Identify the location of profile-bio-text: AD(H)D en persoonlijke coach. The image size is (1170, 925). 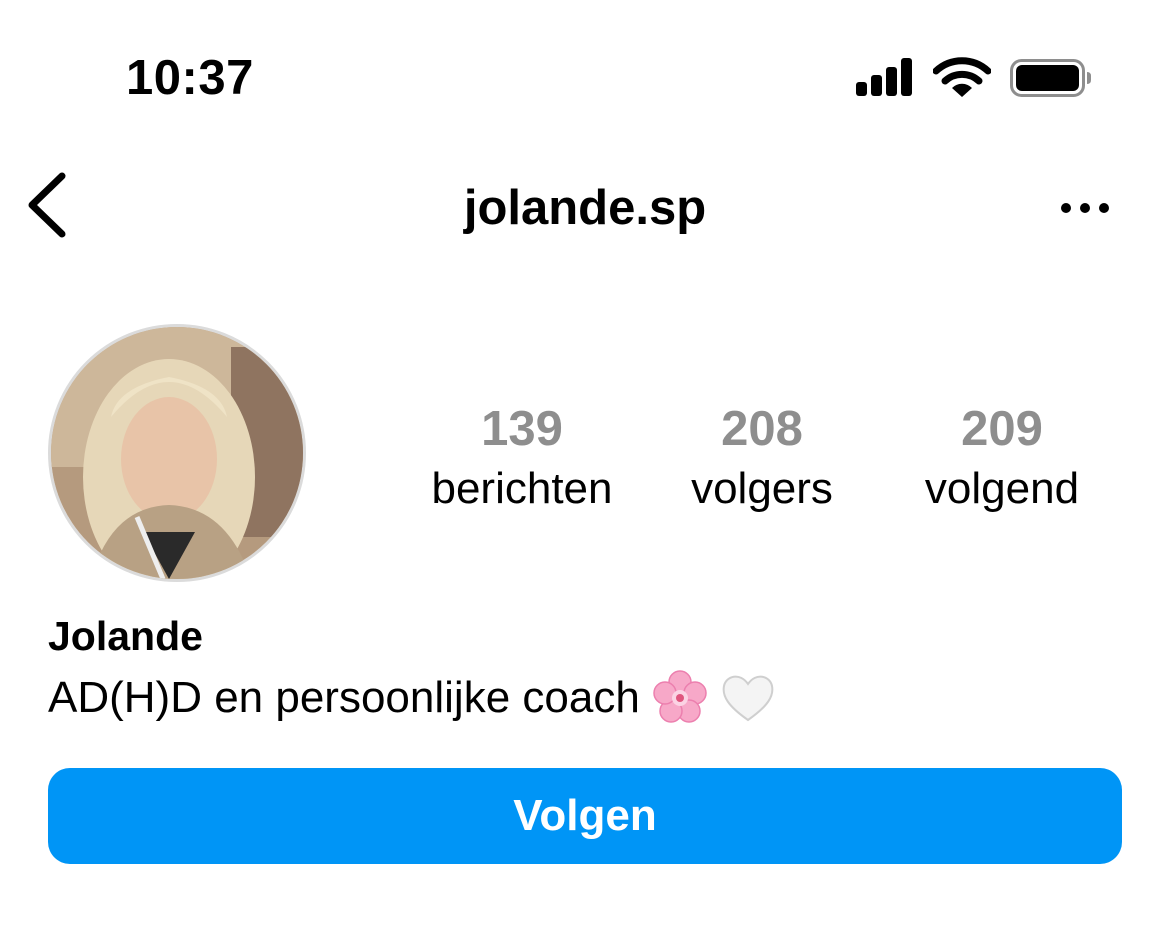
(344, 697).